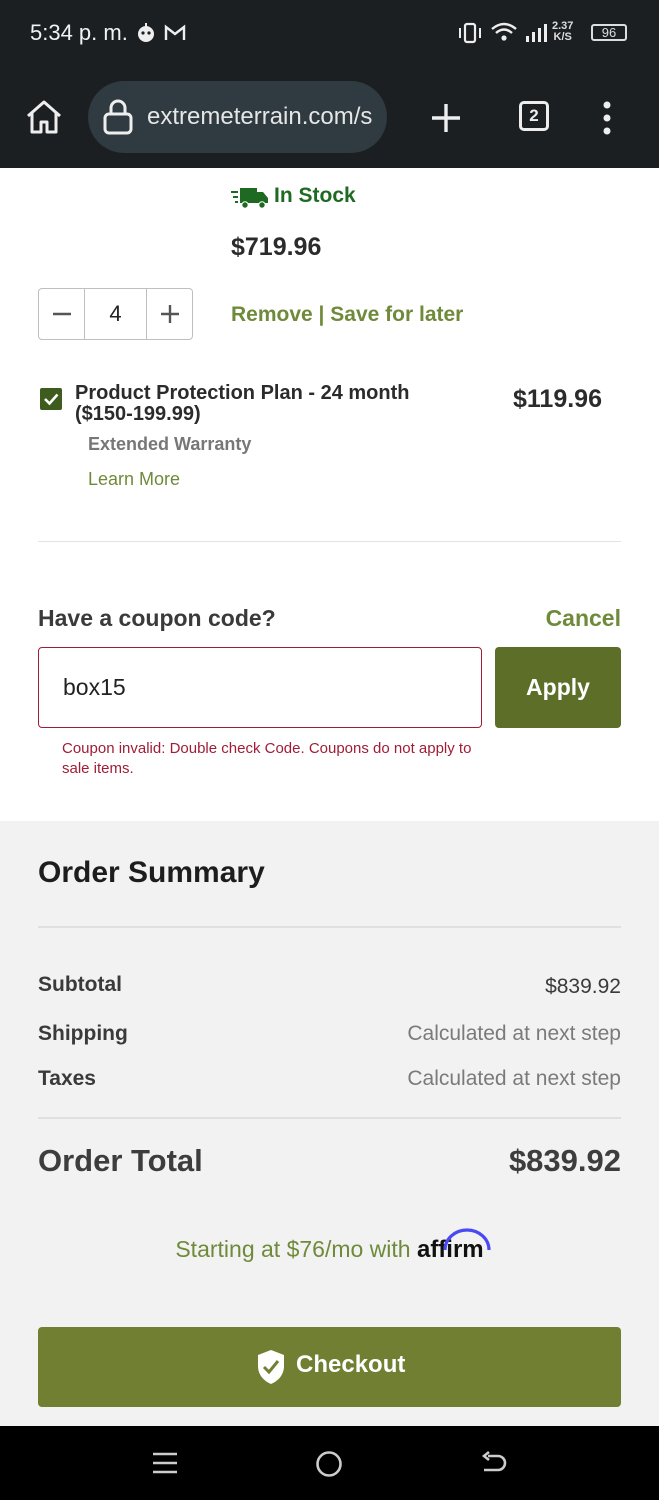  I want to click on taxes-value: Calculated at next step, so click(514, 1078).